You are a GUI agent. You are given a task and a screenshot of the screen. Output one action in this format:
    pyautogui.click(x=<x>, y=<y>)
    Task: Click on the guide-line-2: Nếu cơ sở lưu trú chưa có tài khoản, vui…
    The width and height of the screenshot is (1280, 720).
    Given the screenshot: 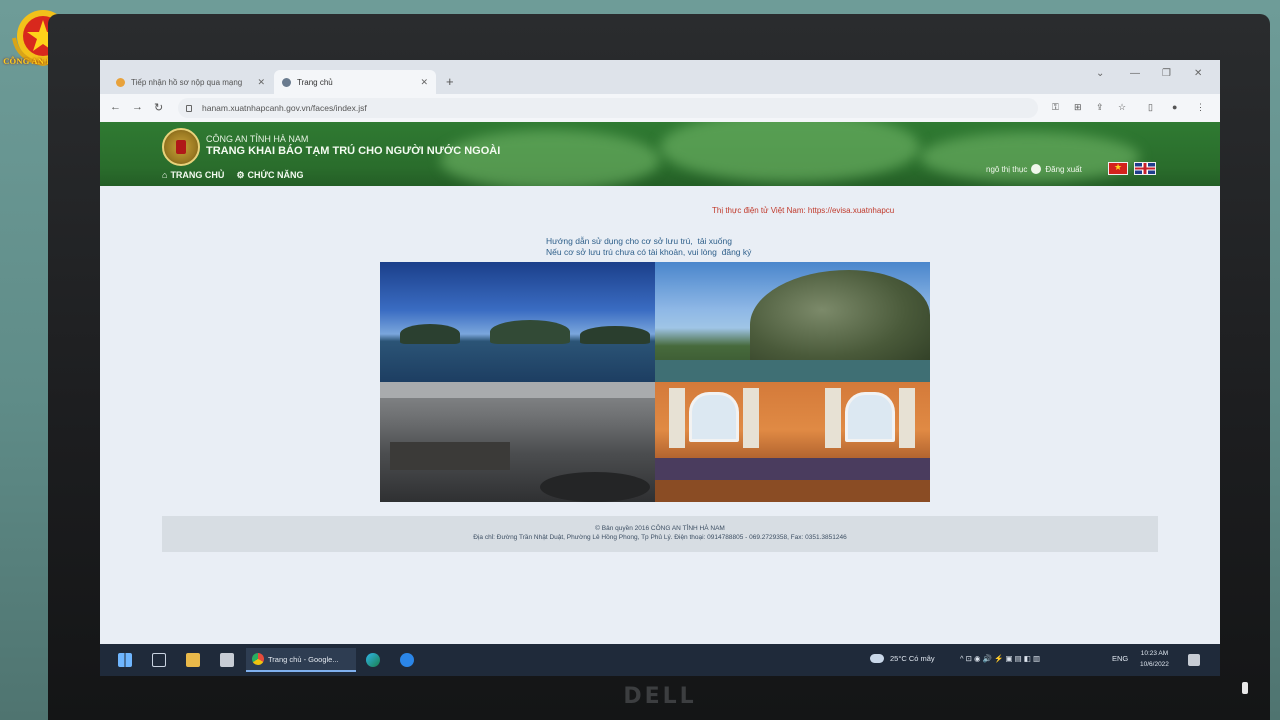 What is the action you would take?
    pyautogui.click(x=631, y=252)
    